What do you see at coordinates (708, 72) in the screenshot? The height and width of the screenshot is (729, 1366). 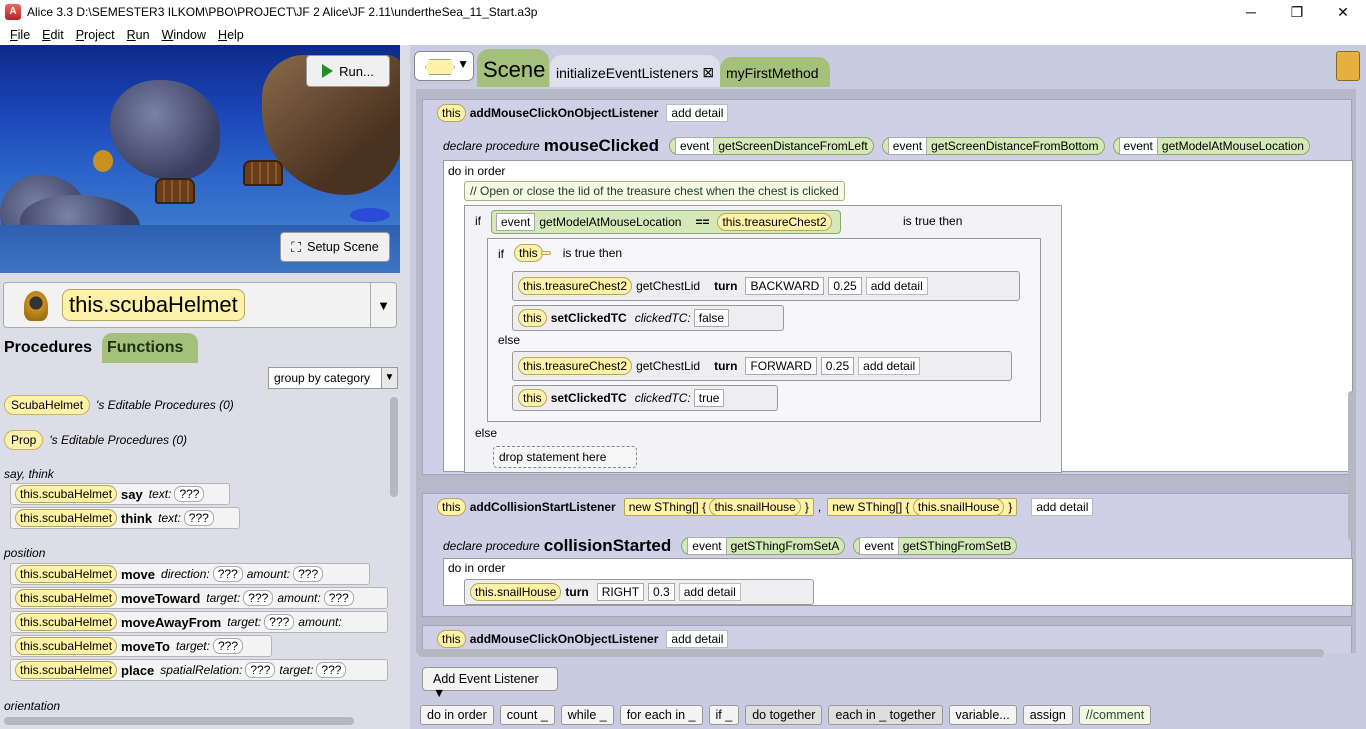 I see `close-tab-icon: ⊠` at bounding box center [708, 72].